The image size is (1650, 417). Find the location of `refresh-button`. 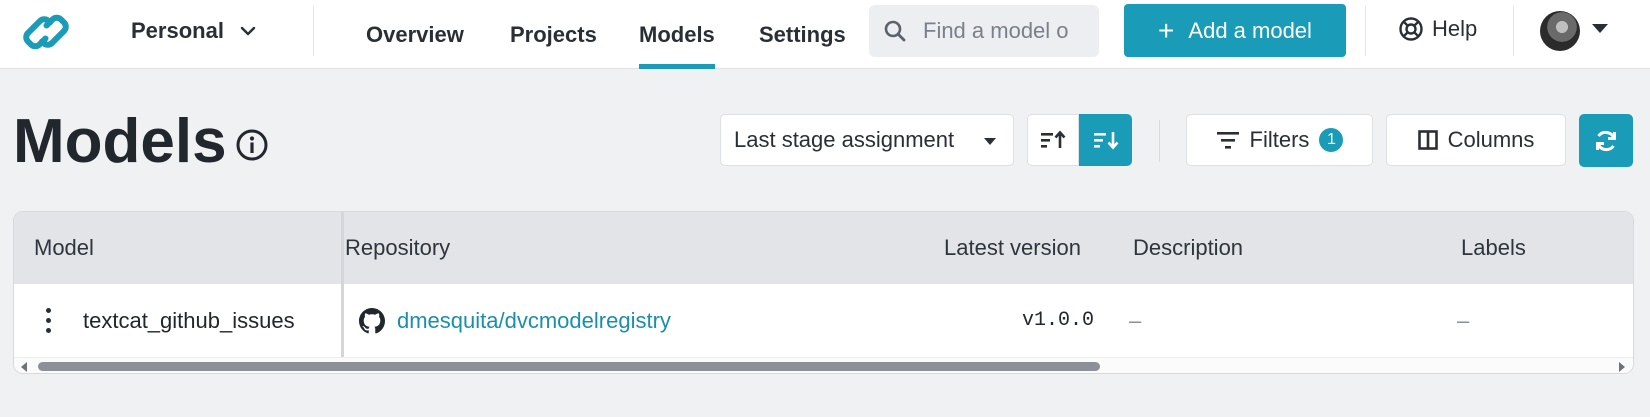

refresh-button is located at coordinates (1606, 140).